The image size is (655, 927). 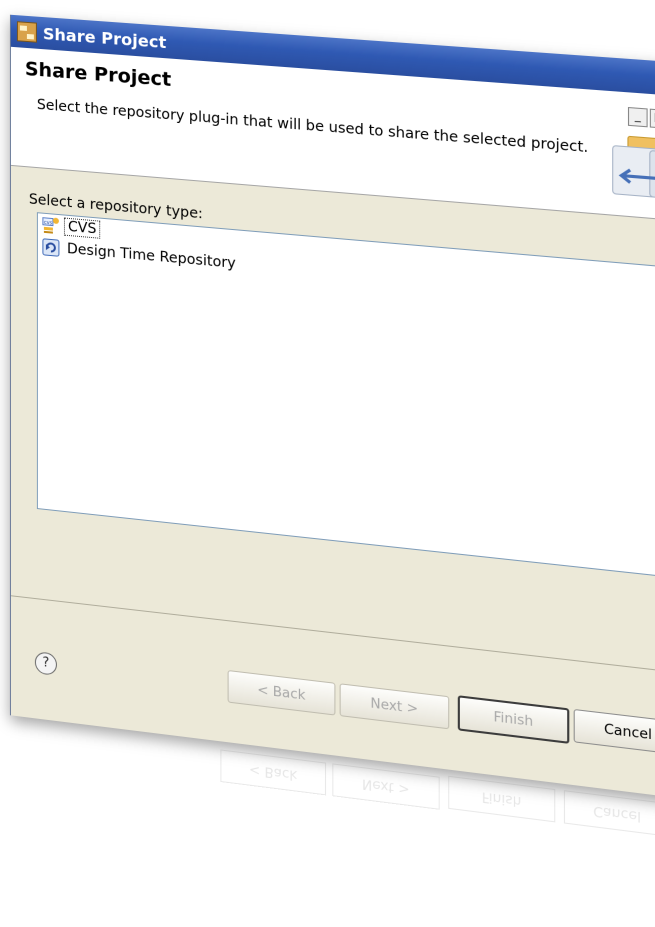 I want to click on cancel-button-reflection: Cancel, so click(x=609, y=814).